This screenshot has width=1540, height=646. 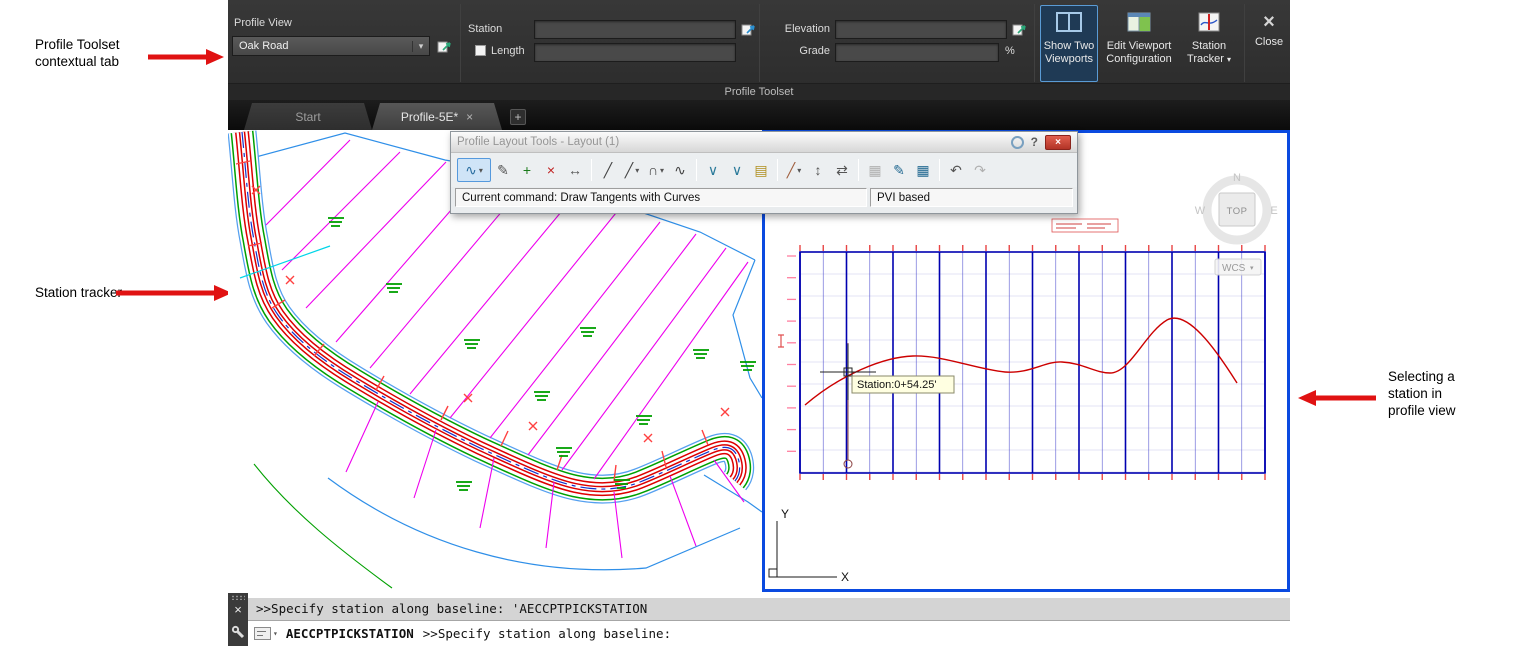 I want to click on profile-view-title-label, so click(x=1085, y=225).